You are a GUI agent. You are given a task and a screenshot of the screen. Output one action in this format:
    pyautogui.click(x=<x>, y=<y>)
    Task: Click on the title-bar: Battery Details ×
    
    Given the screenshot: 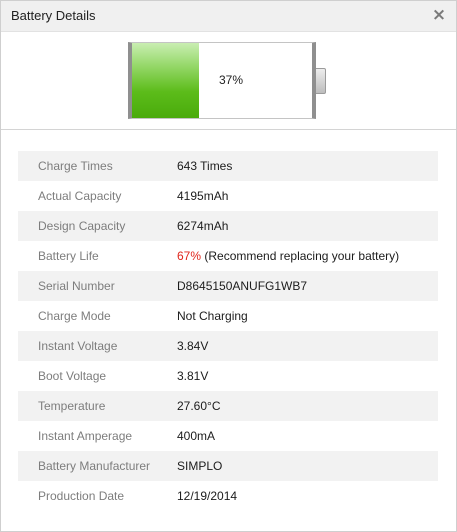 What is the action you would take?
    pyautogui.click(x=228, y=16)
    